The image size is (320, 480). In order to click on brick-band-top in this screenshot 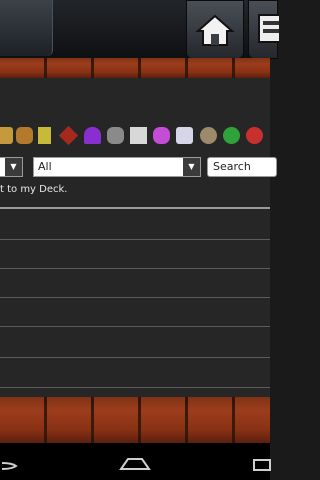, I will do `click(135, 68)`.